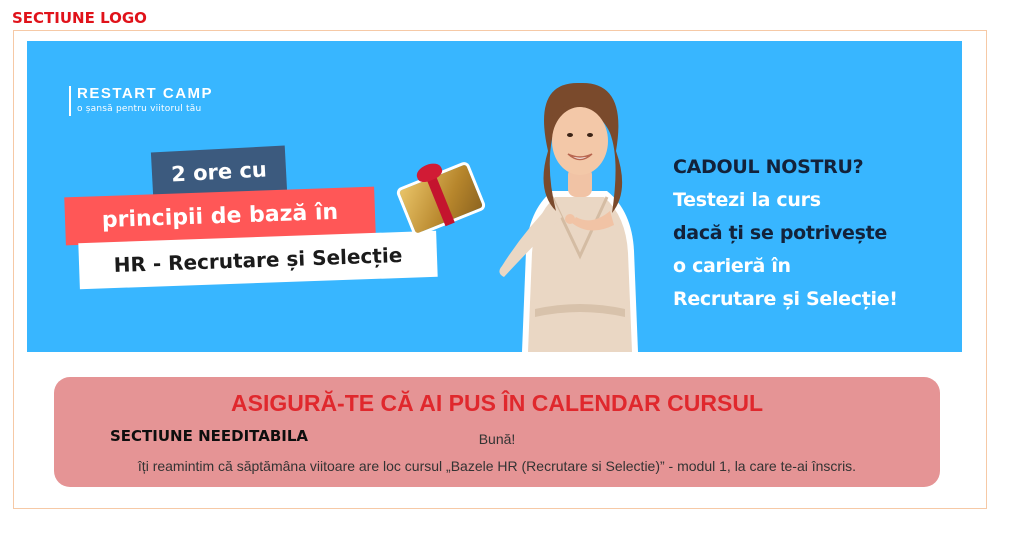 This screenshot has width=1012, height=535. I want to click on gift-box-icon, so click(441, 197).